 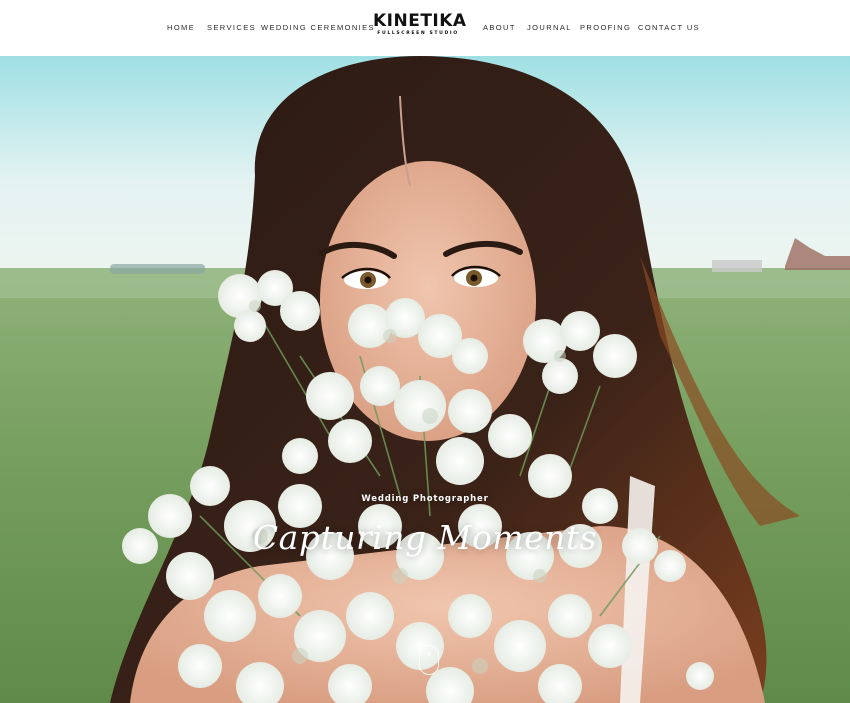 I want to click on hero-title: Capturing Moments, so click(x=425, y=537).